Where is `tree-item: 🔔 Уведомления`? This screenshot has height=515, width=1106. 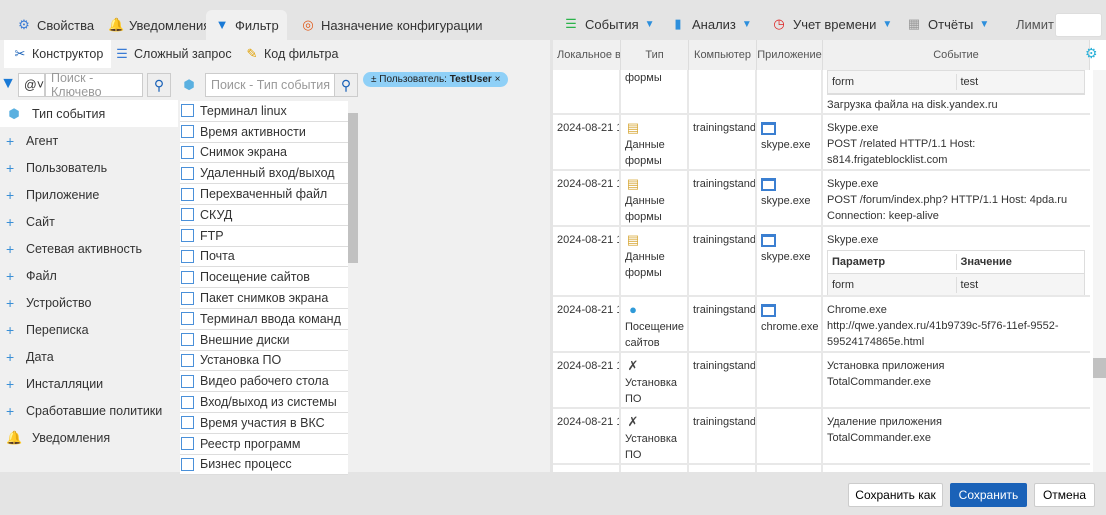
tree-item: 🔔 Уведомления is located at coordinates (89, 437).